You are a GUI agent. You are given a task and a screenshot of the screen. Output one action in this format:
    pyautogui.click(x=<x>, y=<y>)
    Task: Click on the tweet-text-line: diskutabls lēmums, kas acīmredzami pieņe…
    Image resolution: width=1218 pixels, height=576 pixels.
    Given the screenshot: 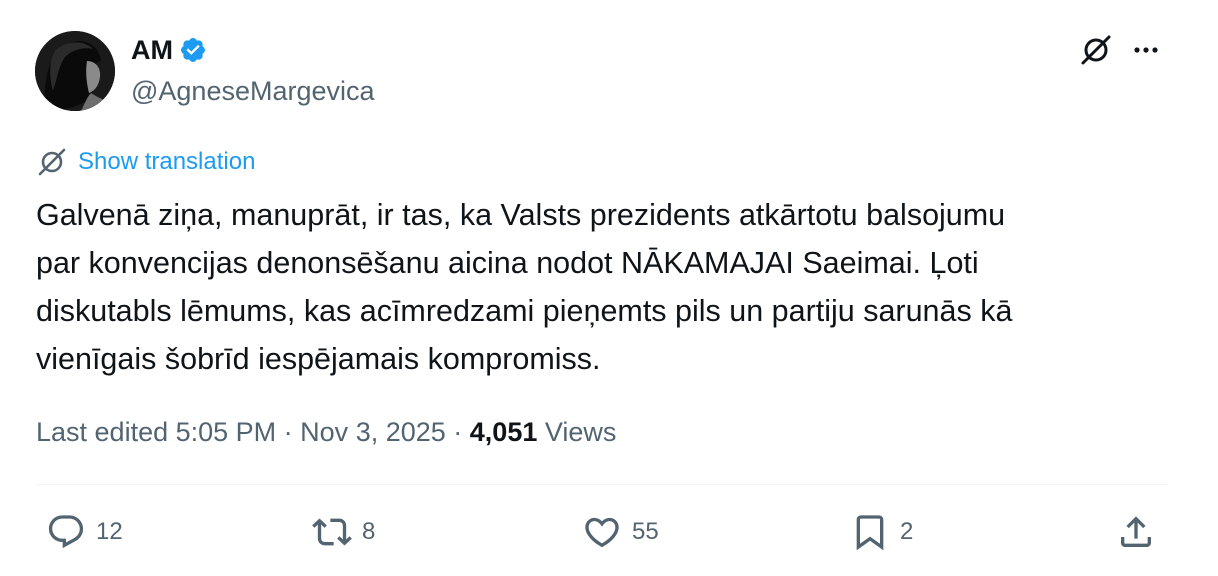 What is the action you would take?
    pyautogui.click(x=524, y=311)
    